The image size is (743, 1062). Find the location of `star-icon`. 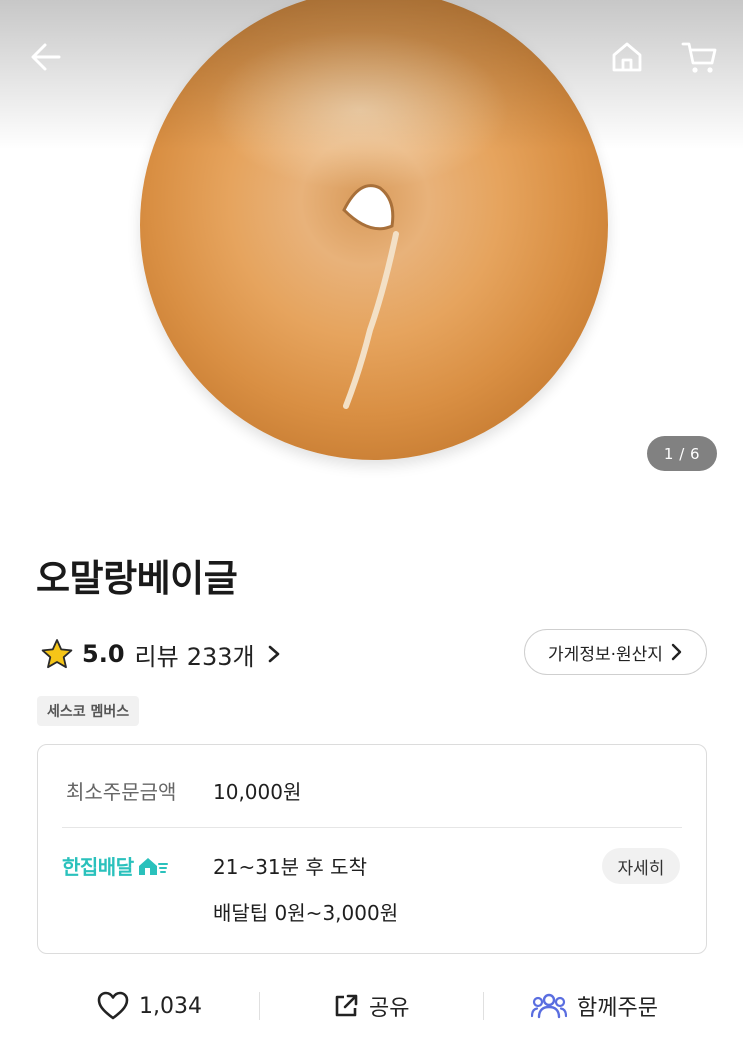

star-icon is located at coordinates (57, 654).